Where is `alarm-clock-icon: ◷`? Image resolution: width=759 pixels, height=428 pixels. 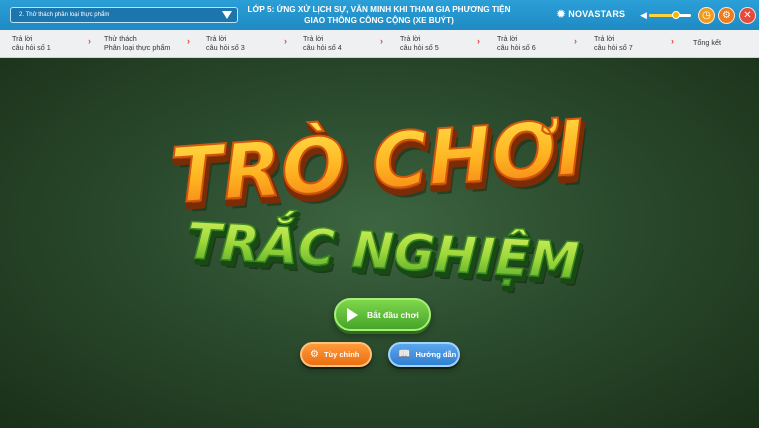
alarm-clock-icon: ◷ is located at coordinates (706, 15).